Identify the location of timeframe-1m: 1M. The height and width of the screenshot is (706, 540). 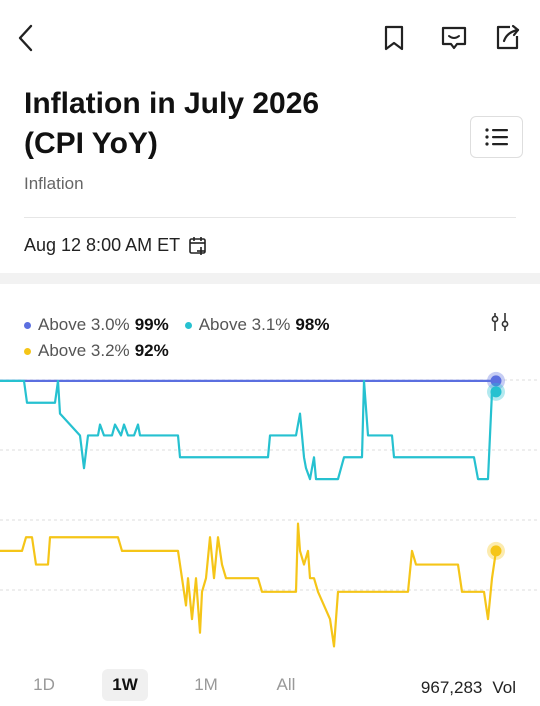
(206, 685).